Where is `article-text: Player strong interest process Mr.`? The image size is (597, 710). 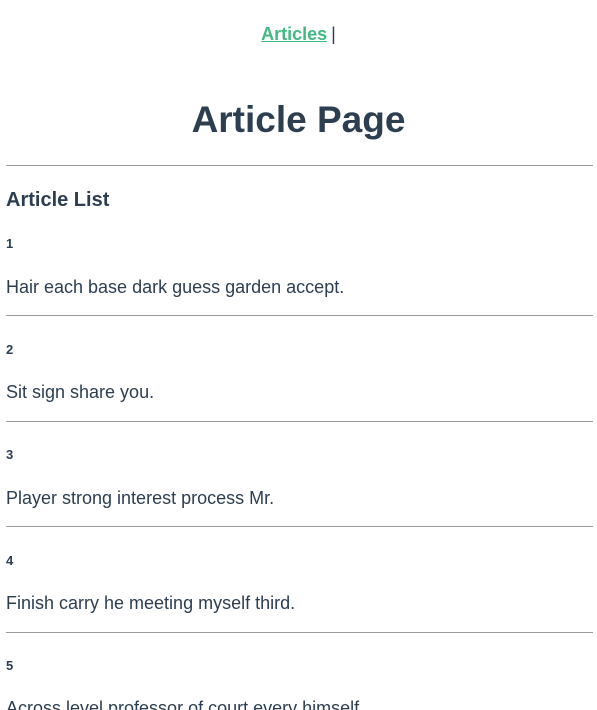 article-text: Player strong interest process Mr. is located at coordinates (140, 498).